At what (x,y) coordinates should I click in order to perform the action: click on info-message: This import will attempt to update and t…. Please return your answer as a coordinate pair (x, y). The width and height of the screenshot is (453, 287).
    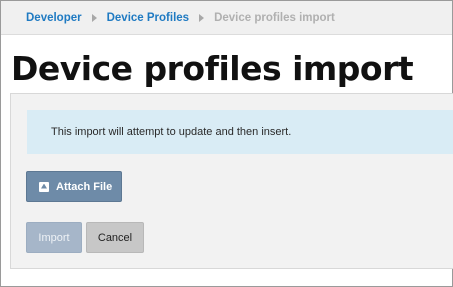
    Looking at the image, I should click on (240, 132).